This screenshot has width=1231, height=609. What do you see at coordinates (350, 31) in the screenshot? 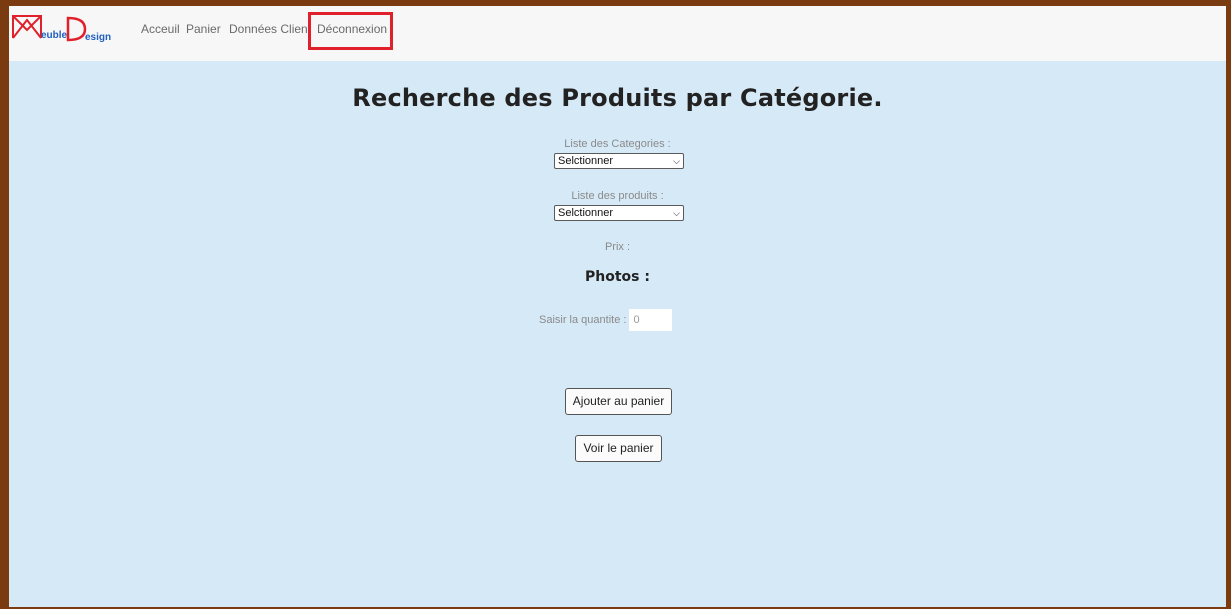
I see `highlight-box` at bounding box center [350, 31].